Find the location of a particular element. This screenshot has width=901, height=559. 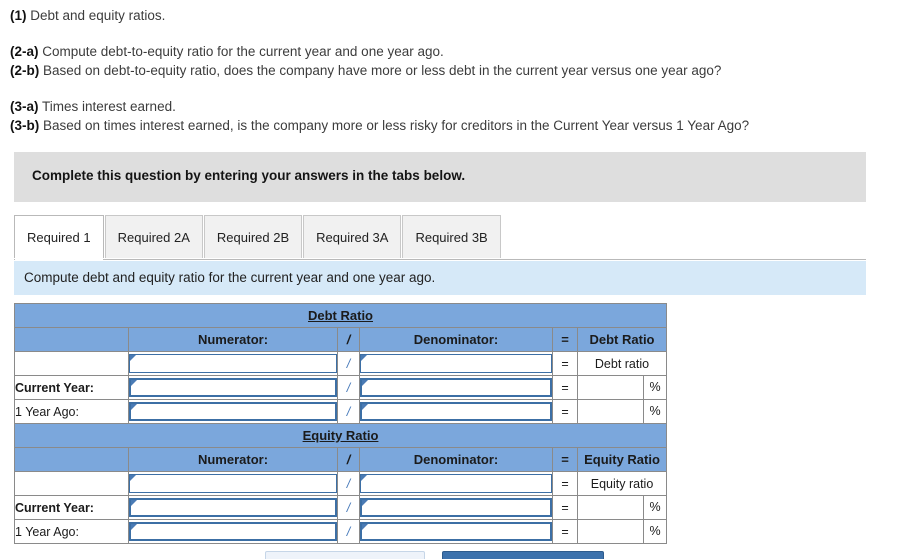

active-tab-mask is located at coordinates (59, 259).